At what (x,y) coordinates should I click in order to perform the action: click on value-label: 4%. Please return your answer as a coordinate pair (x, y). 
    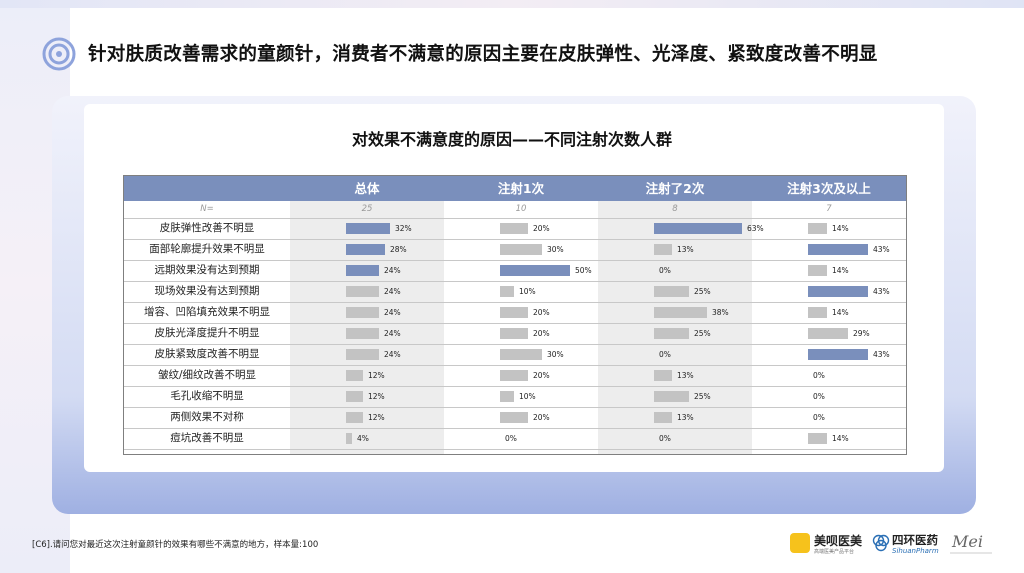
    Looking at the image, I should click on (363, 438).